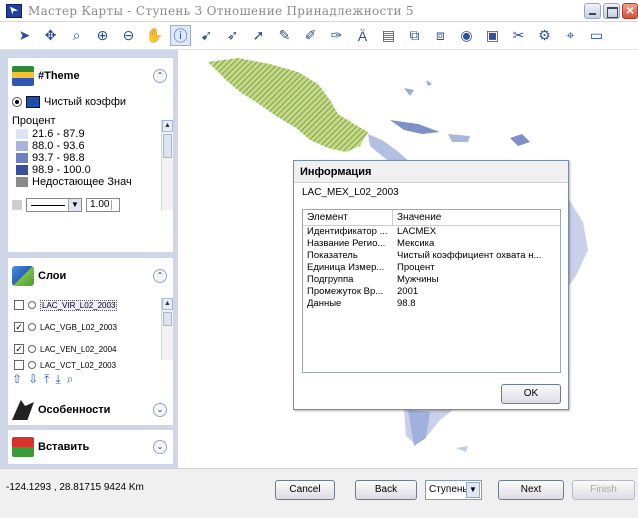  I want to click on close-button, so click(630, 10).